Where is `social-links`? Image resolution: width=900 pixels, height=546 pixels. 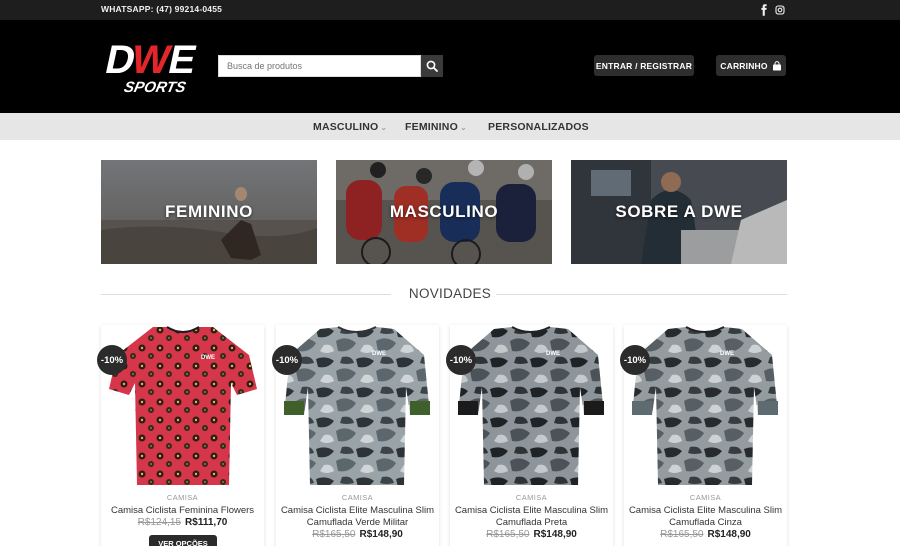
social-links is located at coordinates (772, 9).